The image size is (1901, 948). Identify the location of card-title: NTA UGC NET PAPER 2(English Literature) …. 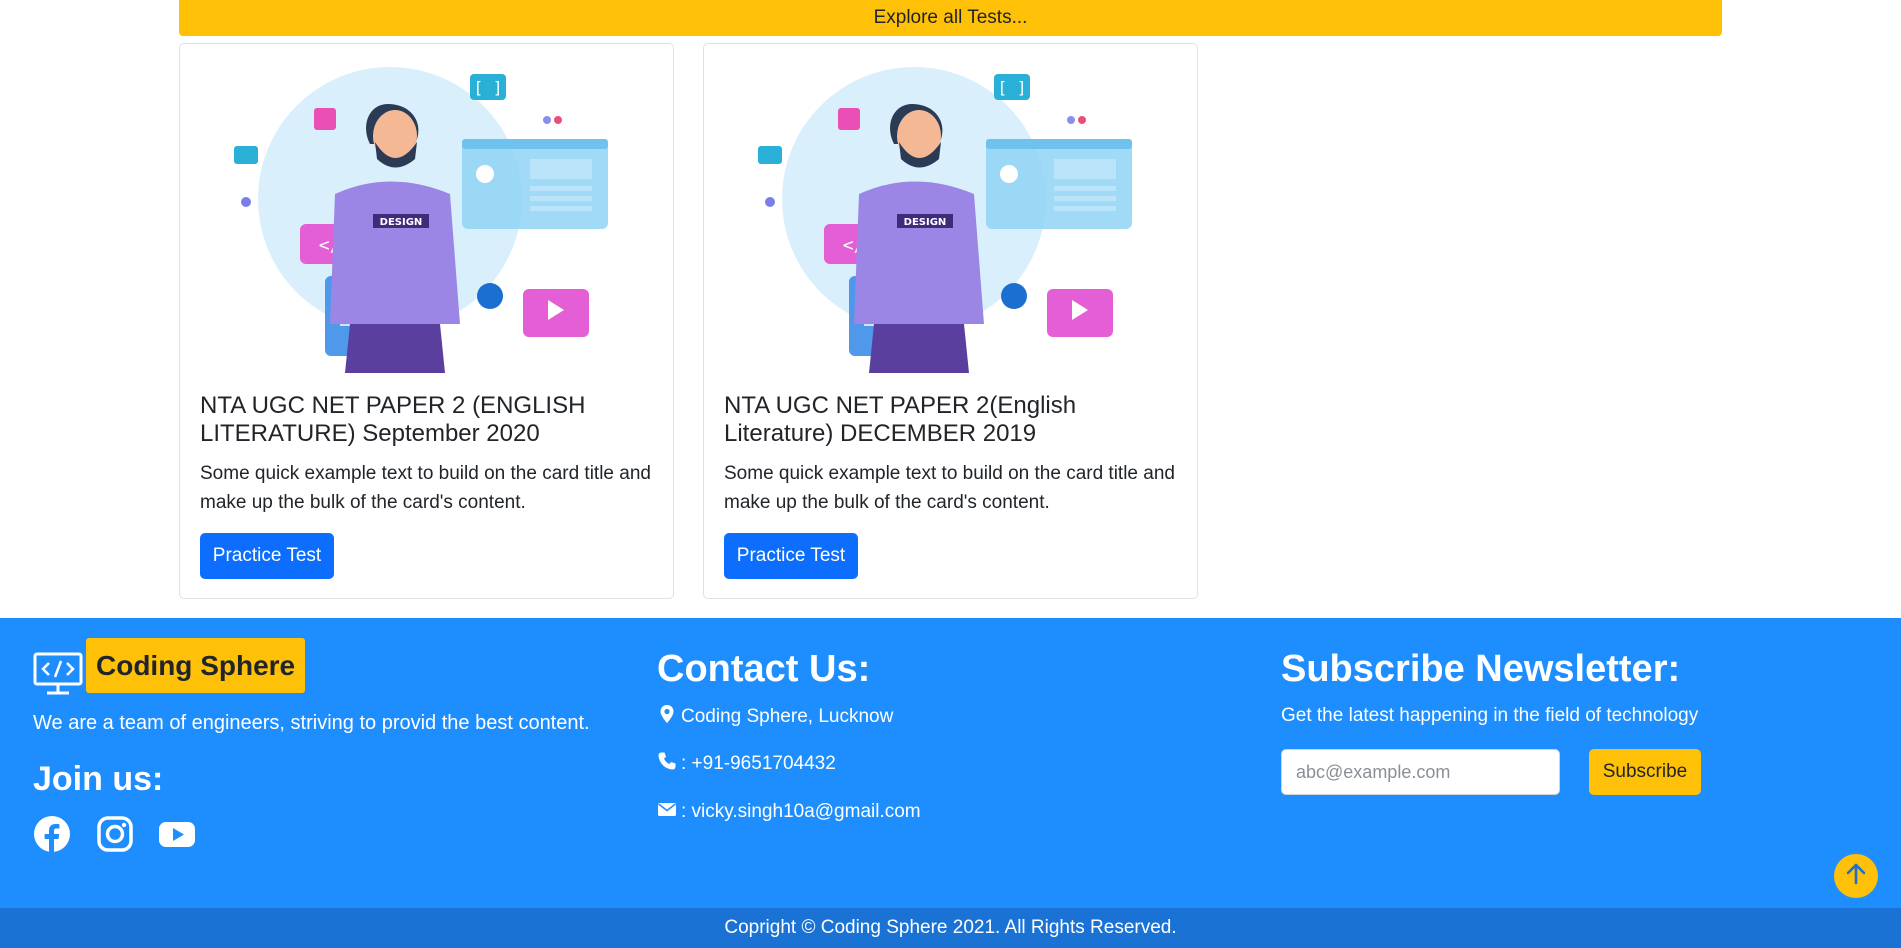
(900, 419).